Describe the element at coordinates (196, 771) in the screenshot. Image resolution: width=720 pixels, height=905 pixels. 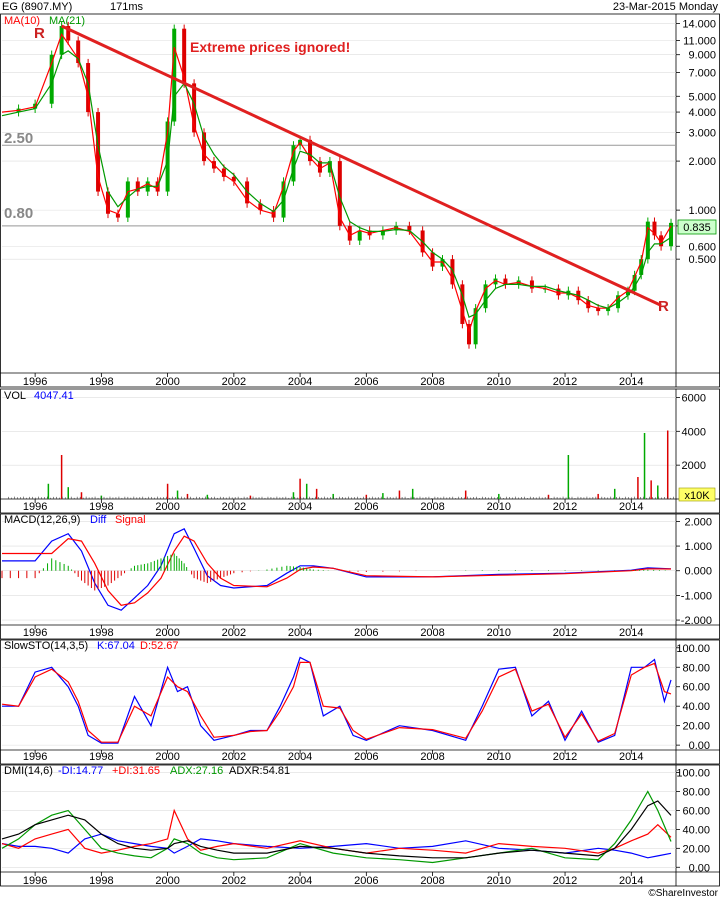
I see `dmi-adx-legend: ADX:27.16` at that location.